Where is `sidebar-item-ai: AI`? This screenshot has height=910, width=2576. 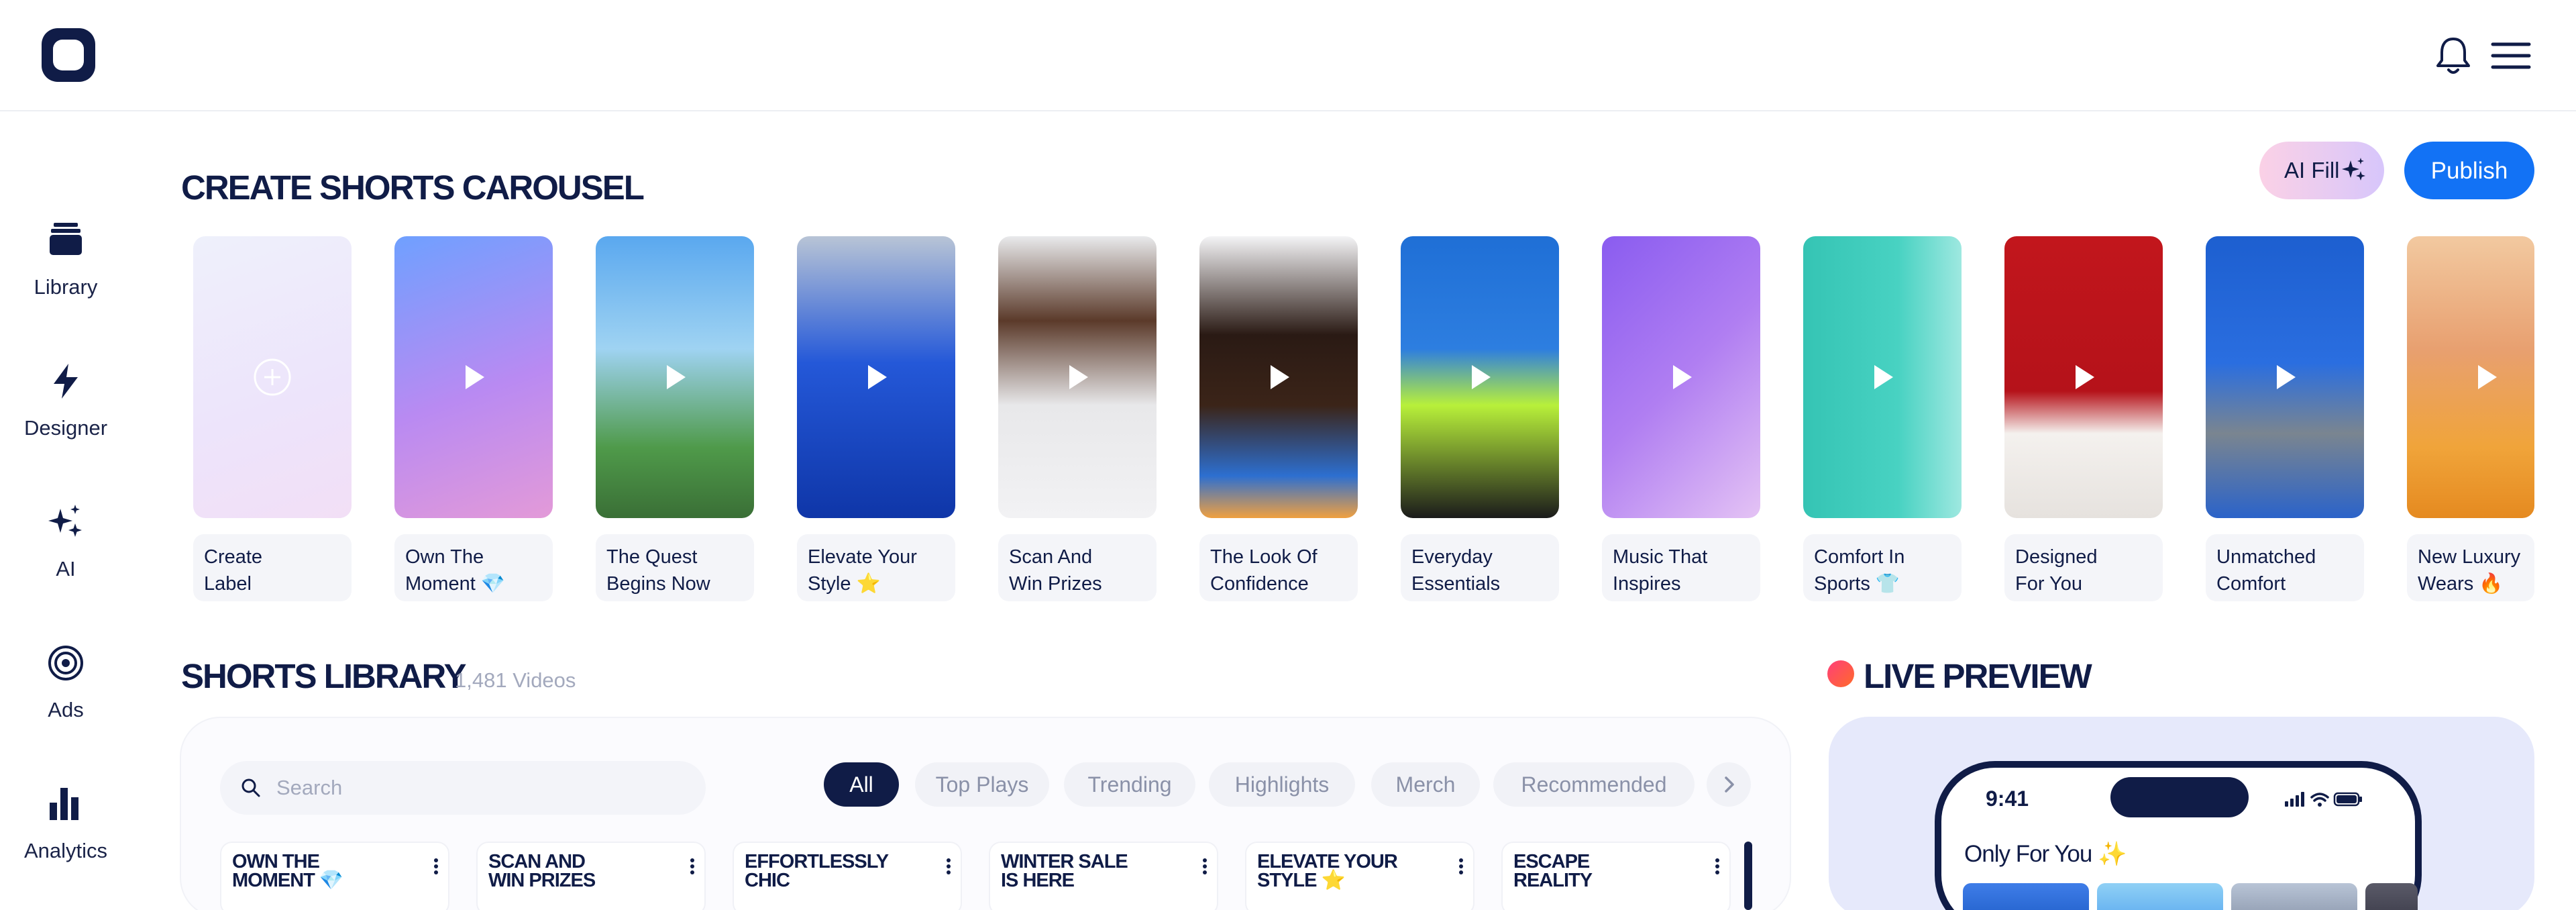 sidebar-item-ai: AI is located at coordinates (65, 559).